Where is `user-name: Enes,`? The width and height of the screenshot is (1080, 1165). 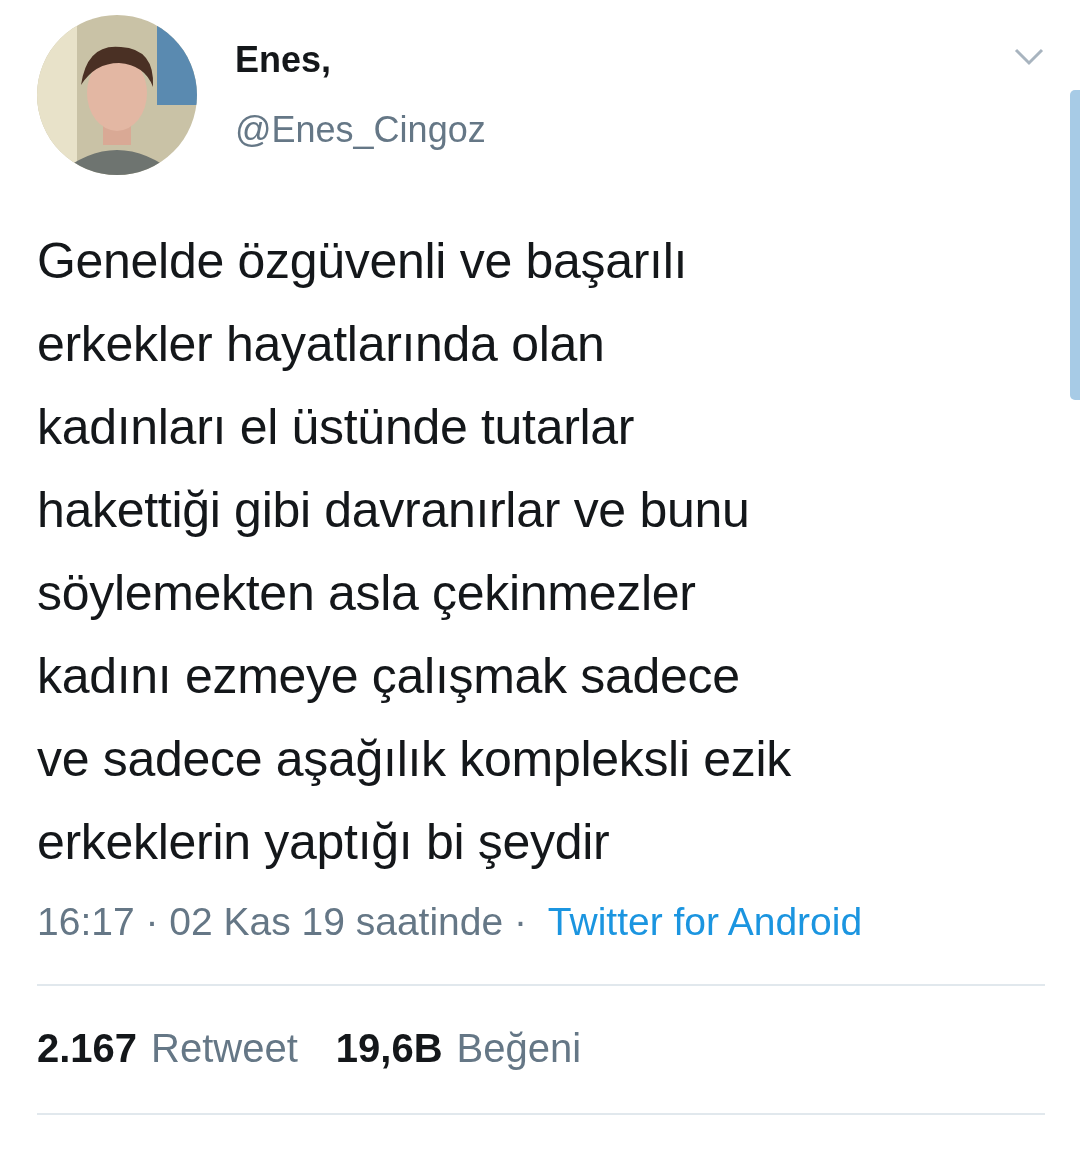 user-name: Enes, is located at coordinates (284, 60).